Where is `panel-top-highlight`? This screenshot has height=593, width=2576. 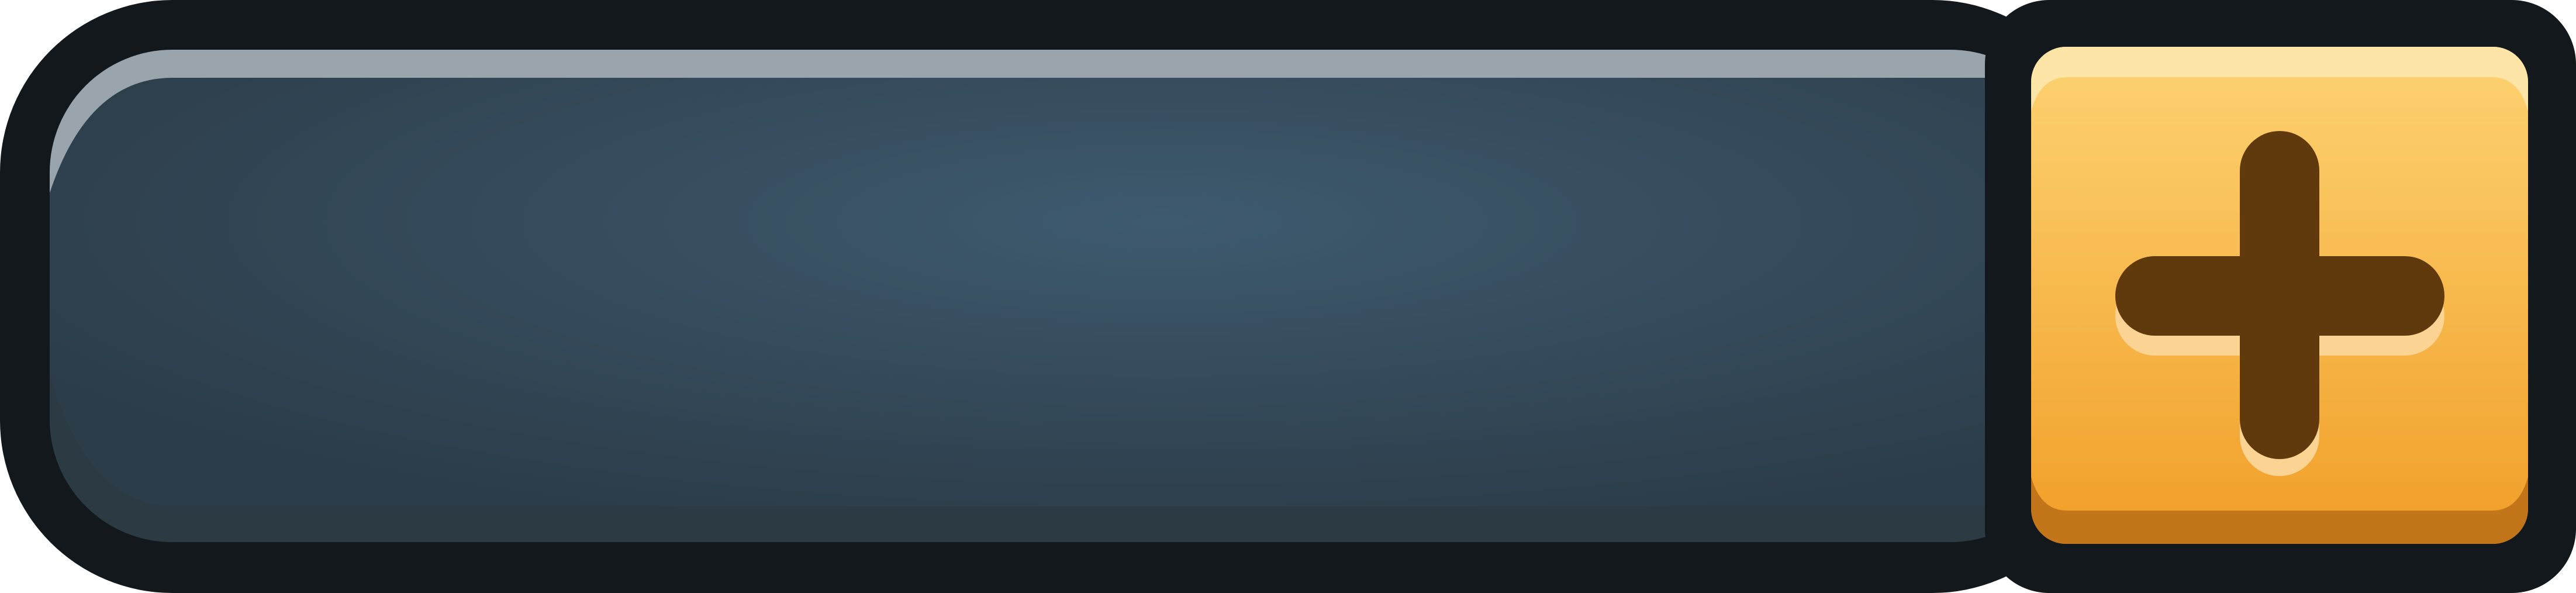 panel-top-highlight is located at coordinates (1061, 64).